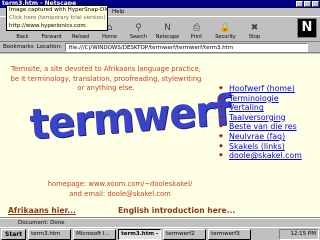 The height and width of the screenshot is (240, 320). I want to click on nav-link: Skakels (links), so click(269, 147).